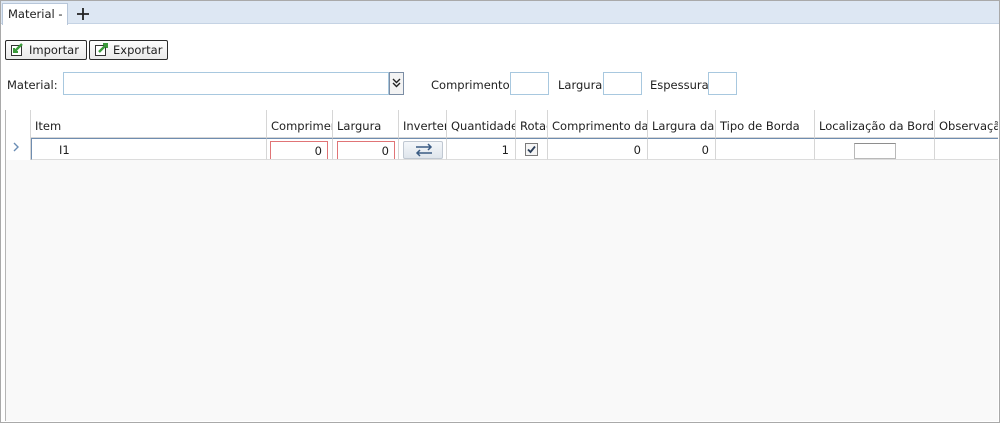 The height and width of the screenshot is (423, 1000). I want to click on largura-input, so click(622, 83).